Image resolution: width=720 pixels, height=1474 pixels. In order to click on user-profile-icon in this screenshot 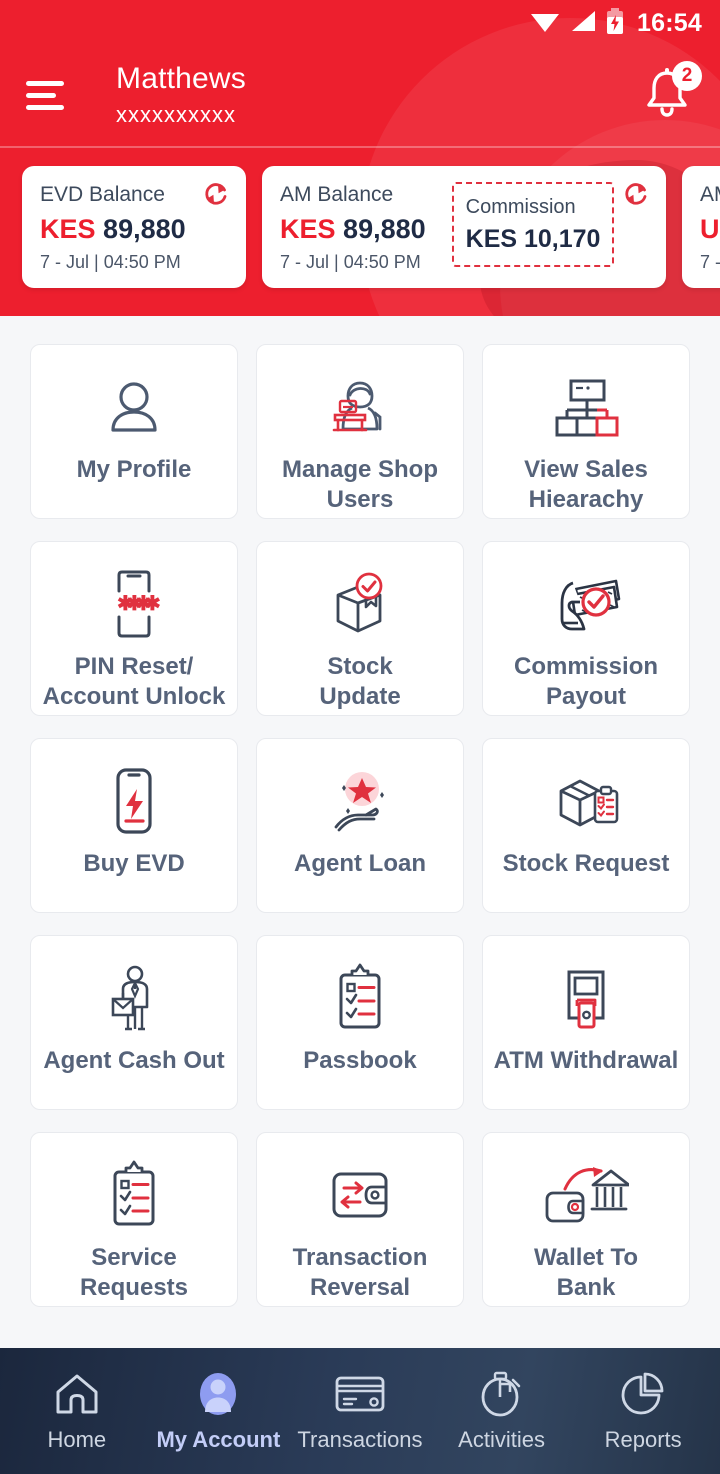, I will do `click(134, 408)`.